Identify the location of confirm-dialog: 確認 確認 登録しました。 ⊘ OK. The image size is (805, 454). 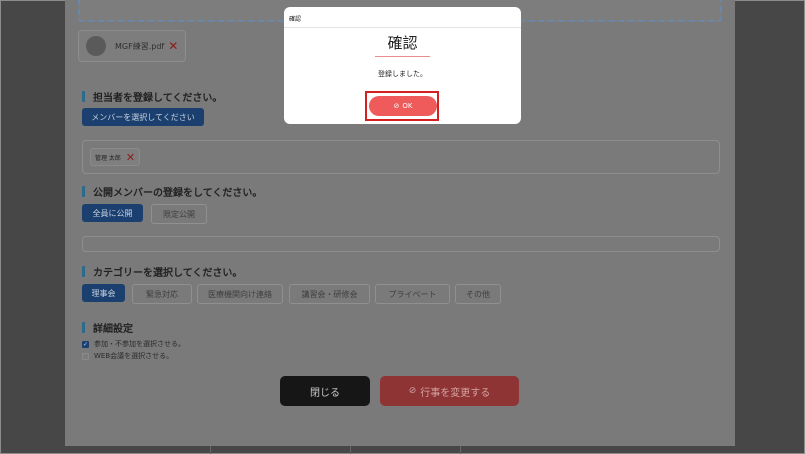
(402, 65).